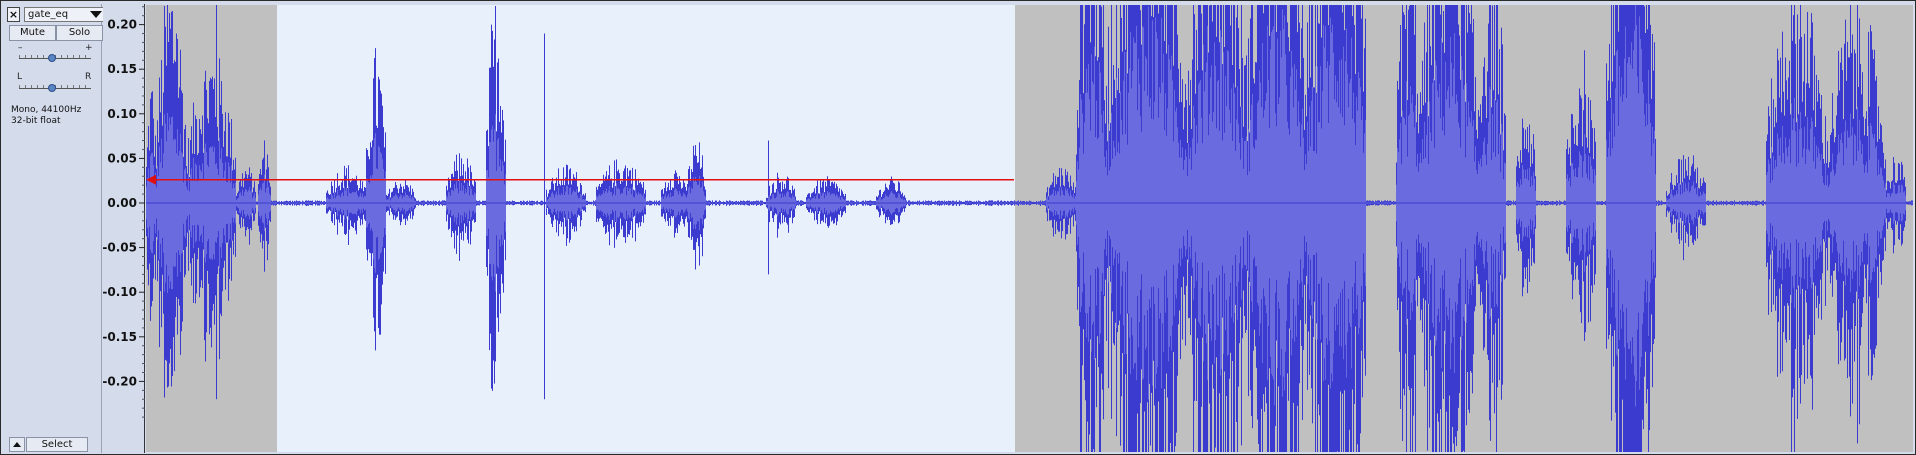  What do you see at coordinates (96, 14) in the screenshot?
I see `dropdown-arrow-icon` at bounding box center [96, 14].